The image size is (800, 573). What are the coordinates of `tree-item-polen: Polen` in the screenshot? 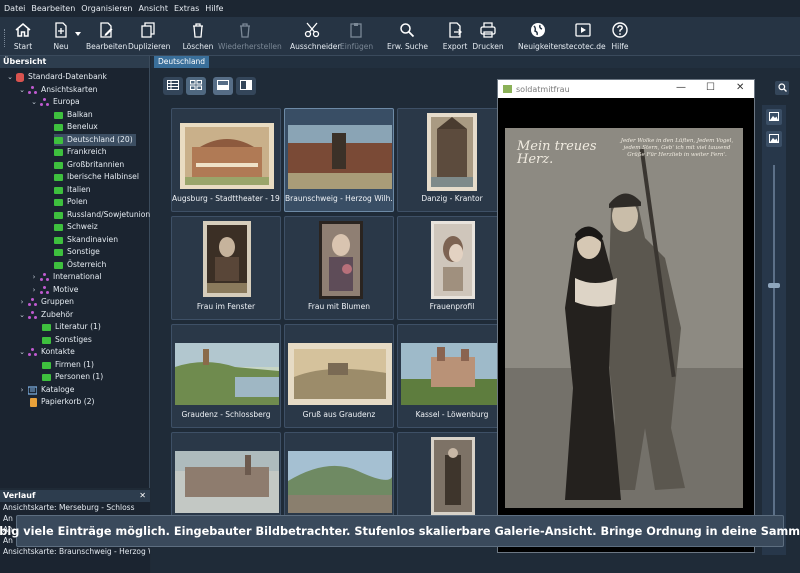 It's located at (71, 202).